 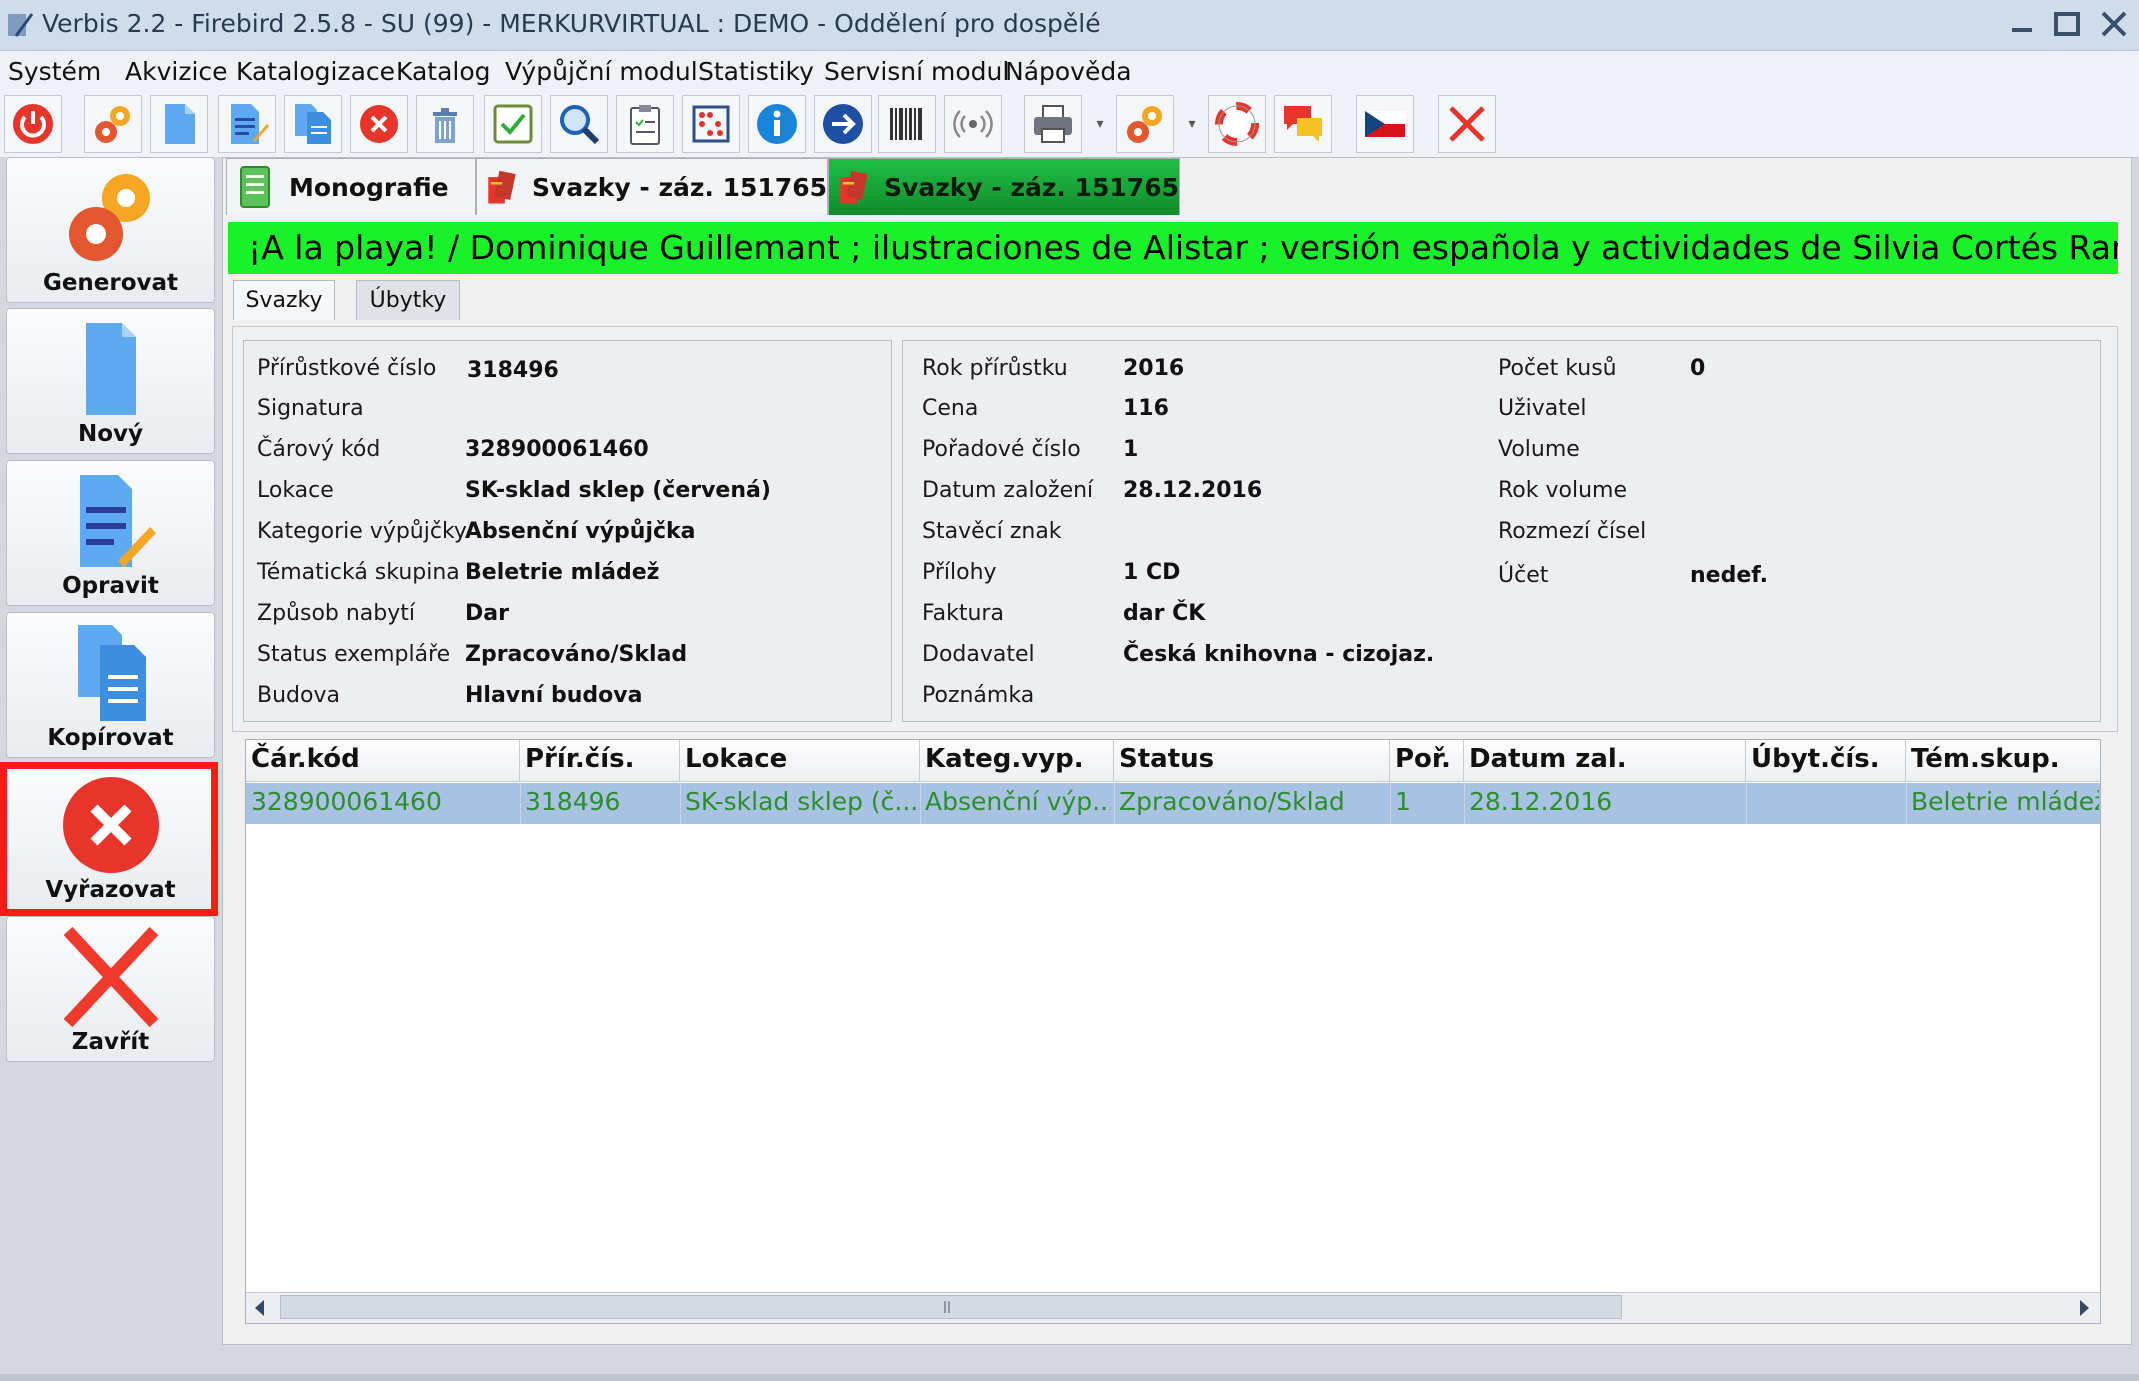 What do you see at coordinates (652, 186) in the screenshot?
I see `tab-svazky-1: Svazky - záz. 151765` at bounding box center [652, 186].